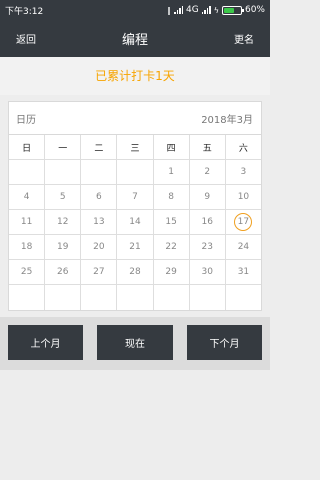  What do you see at coordinates (208, 247) in the screenshot?
I see `calendar-day: 23` at bounding box center [208, 247].